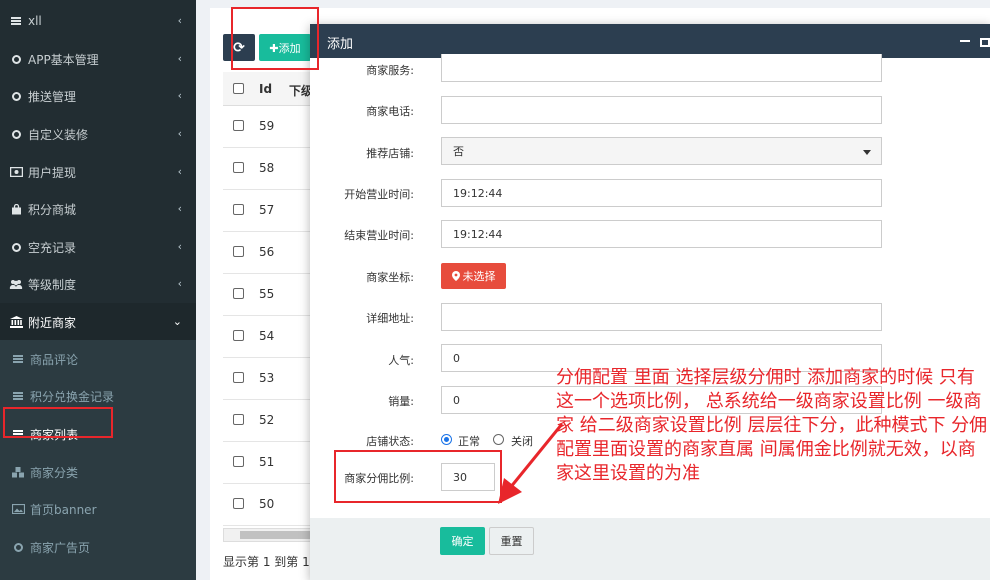 This screenshot has width=990, height=580. I want to click on shopping-bag-icon, so click(16, 209).